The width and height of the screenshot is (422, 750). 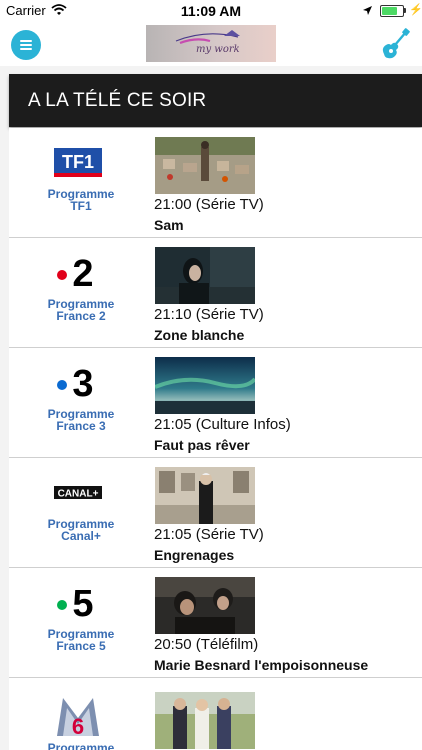 I want to click on section-header: A LA TÉLÉ CE SOIR, so click(x=215, y=100).